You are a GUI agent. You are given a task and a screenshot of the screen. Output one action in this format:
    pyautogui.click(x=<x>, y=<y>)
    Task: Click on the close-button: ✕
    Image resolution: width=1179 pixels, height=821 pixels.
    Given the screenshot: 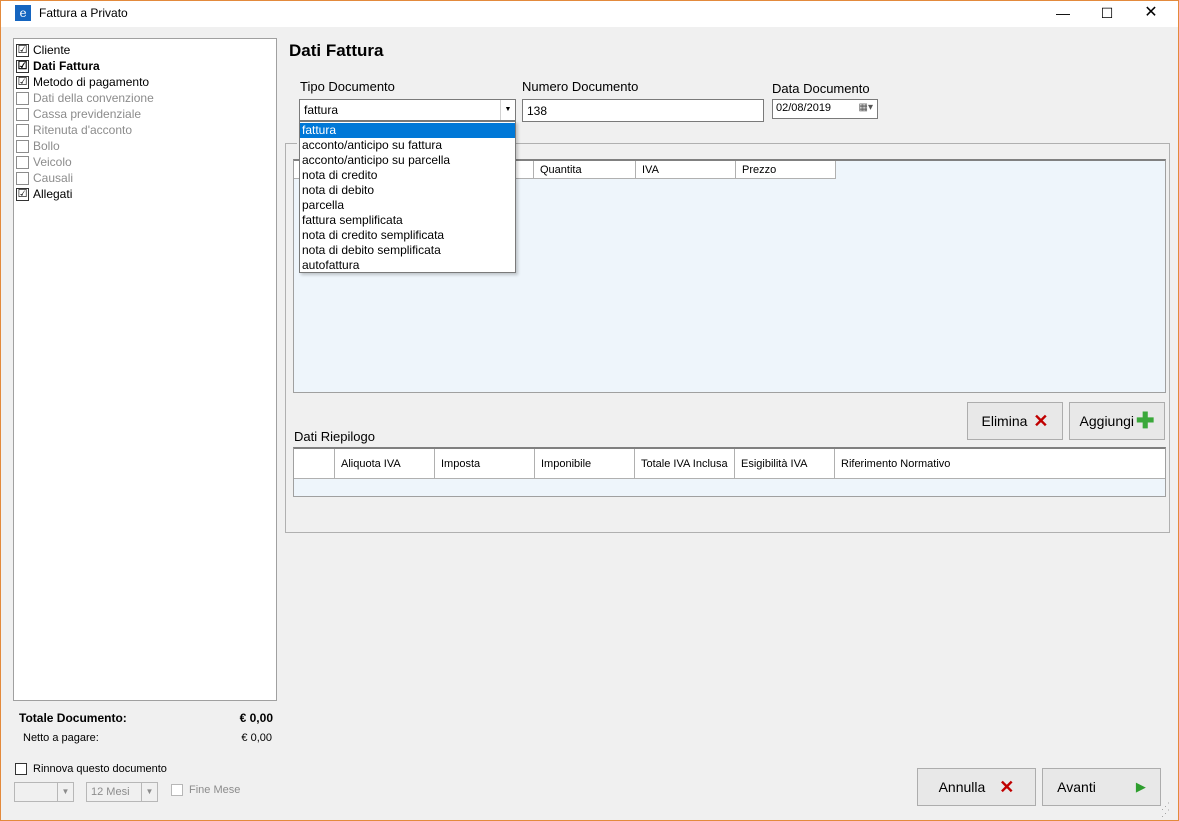 What is the action you would take?
    pyautogui.click(x=1151, y=13)
    